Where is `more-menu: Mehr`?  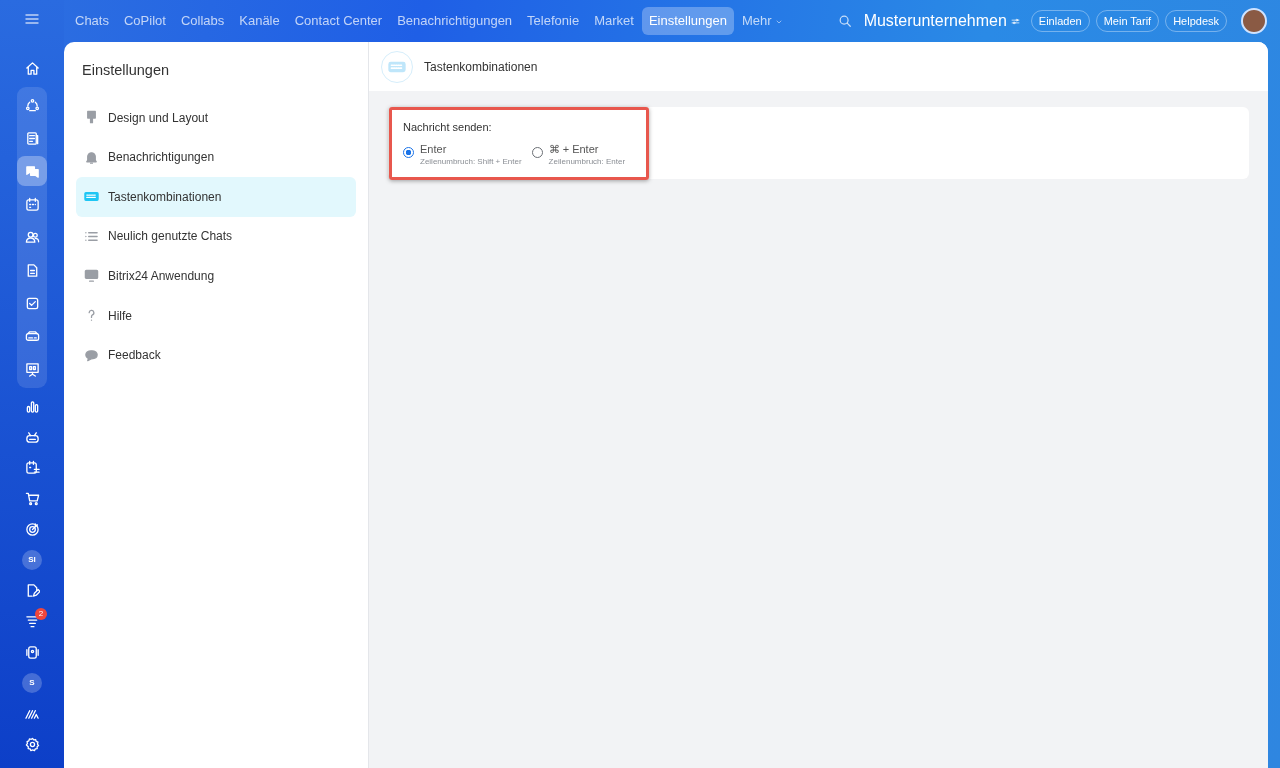
more-menu: Mehr is located at coordinates (762, 21).